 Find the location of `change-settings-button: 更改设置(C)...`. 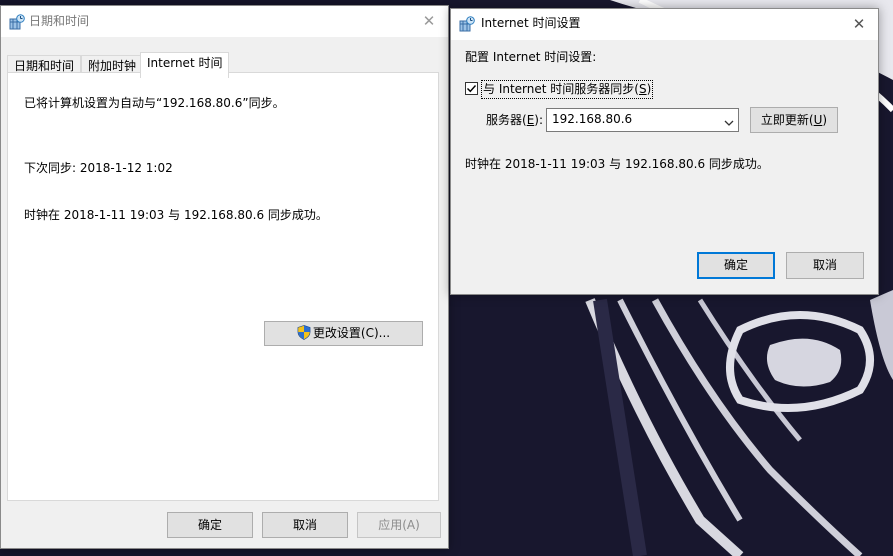

change-settings-button: 更改设置(C)... is located at coordinates (343, 333).